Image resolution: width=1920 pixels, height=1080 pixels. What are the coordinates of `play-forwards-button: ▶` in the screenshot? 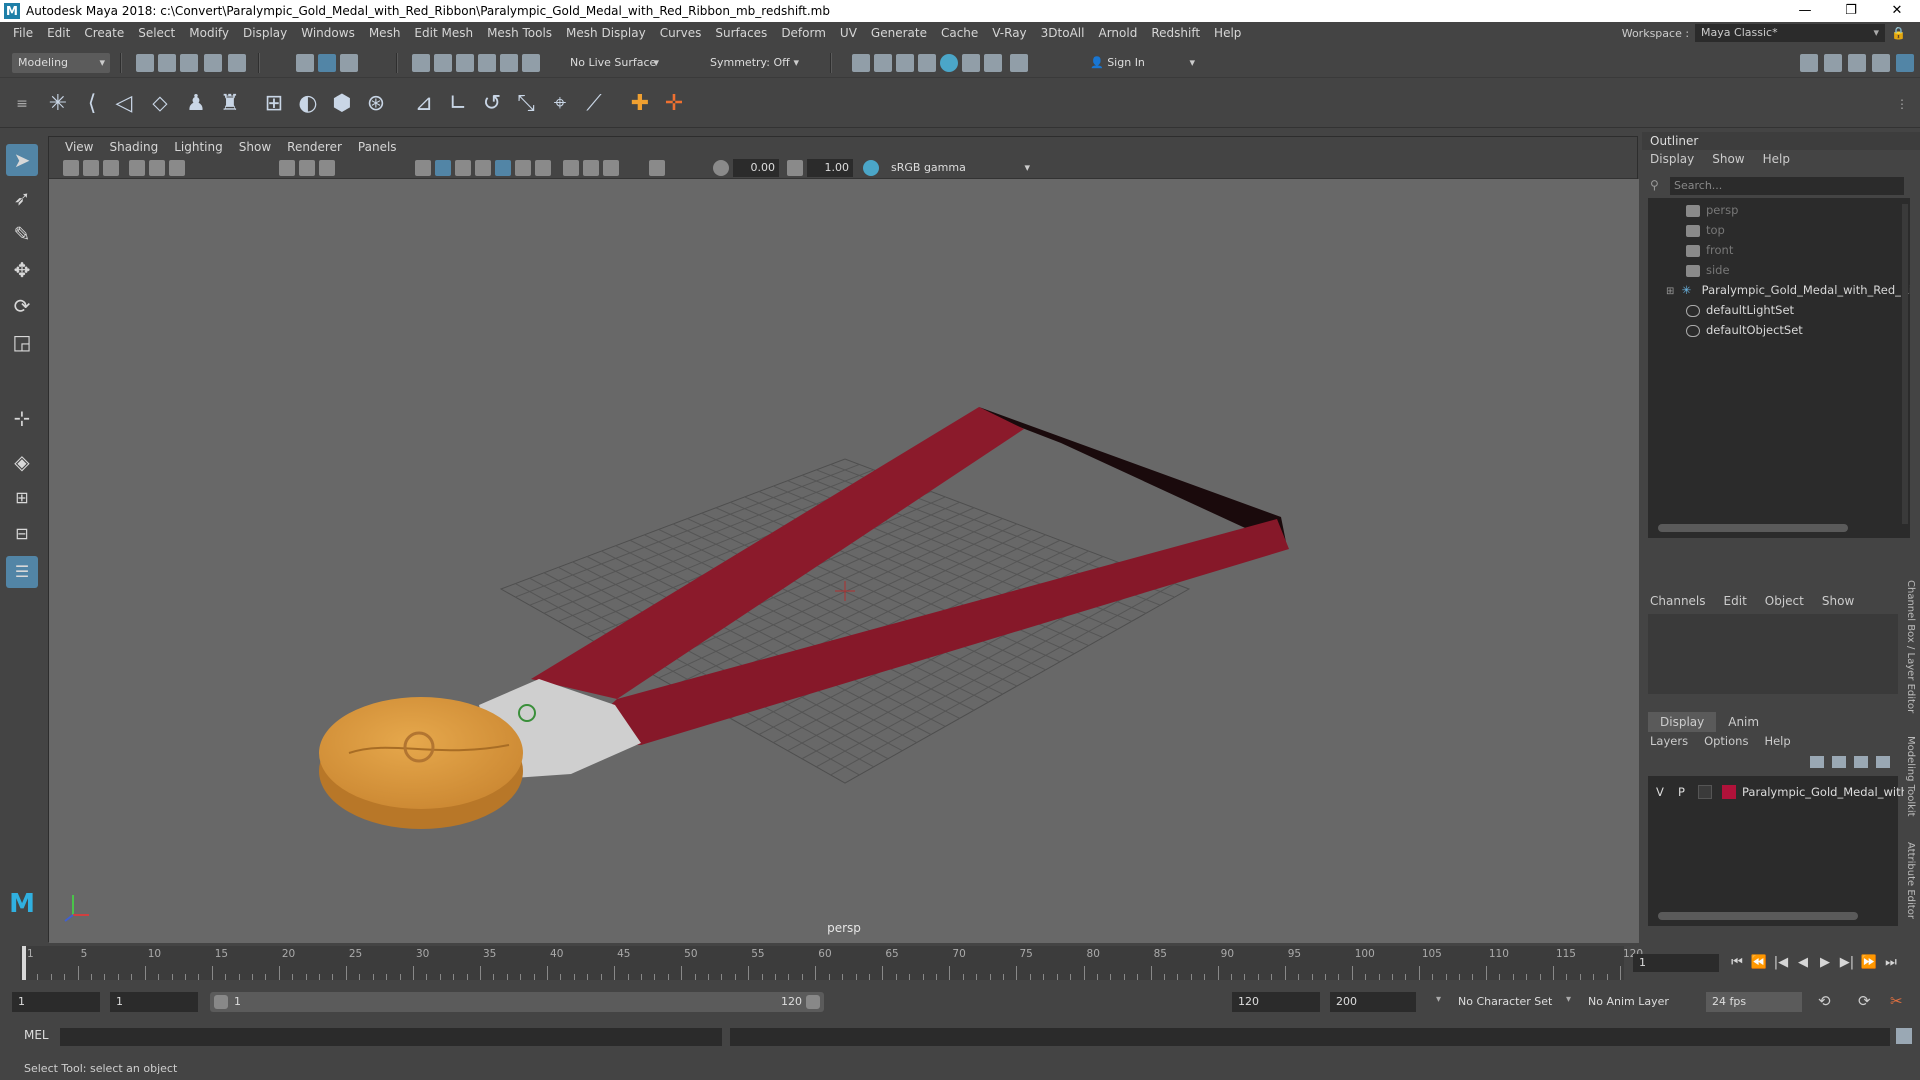 It's located at (1825, 963).